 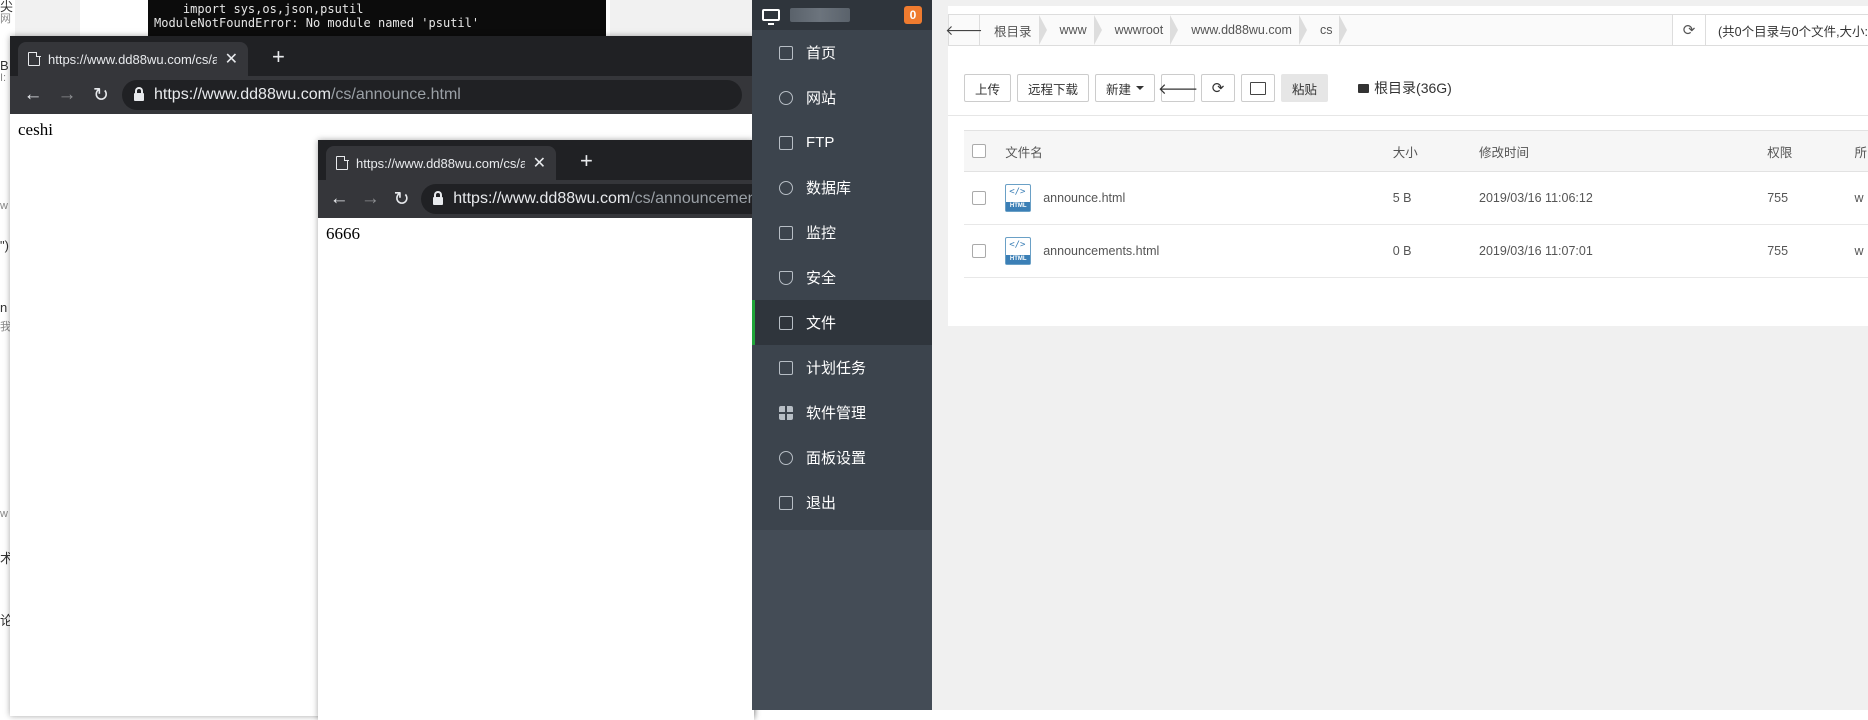 I want to click on sidebar-item-cron: 计划任务, so click(x=842, y=367).